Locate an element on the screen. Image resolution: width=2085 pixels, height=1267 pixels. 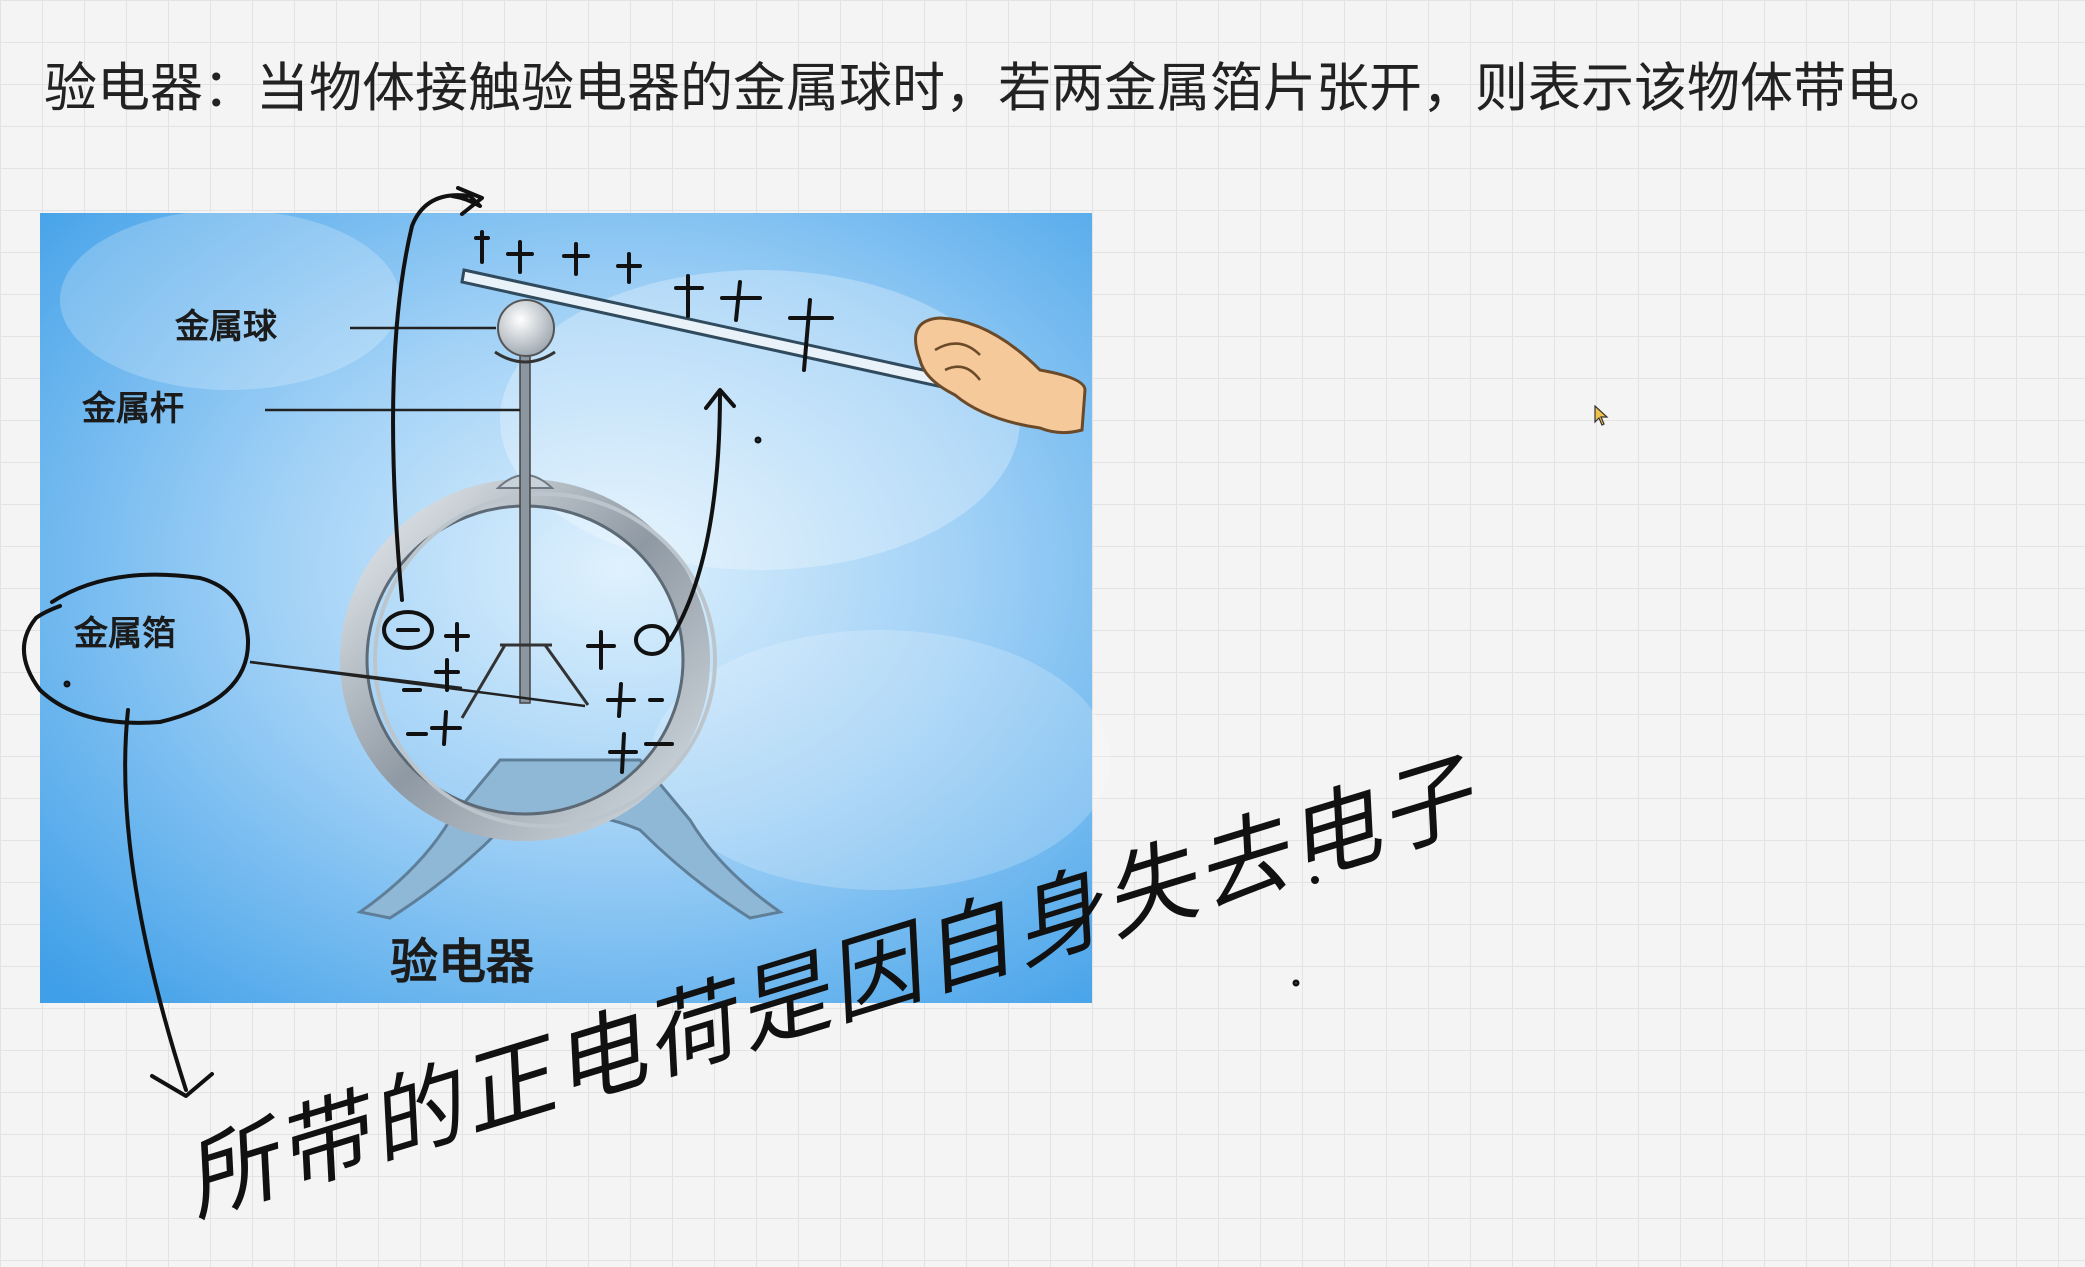
label-metal-rod: 金属杆 is located at coordinates (132, 409).